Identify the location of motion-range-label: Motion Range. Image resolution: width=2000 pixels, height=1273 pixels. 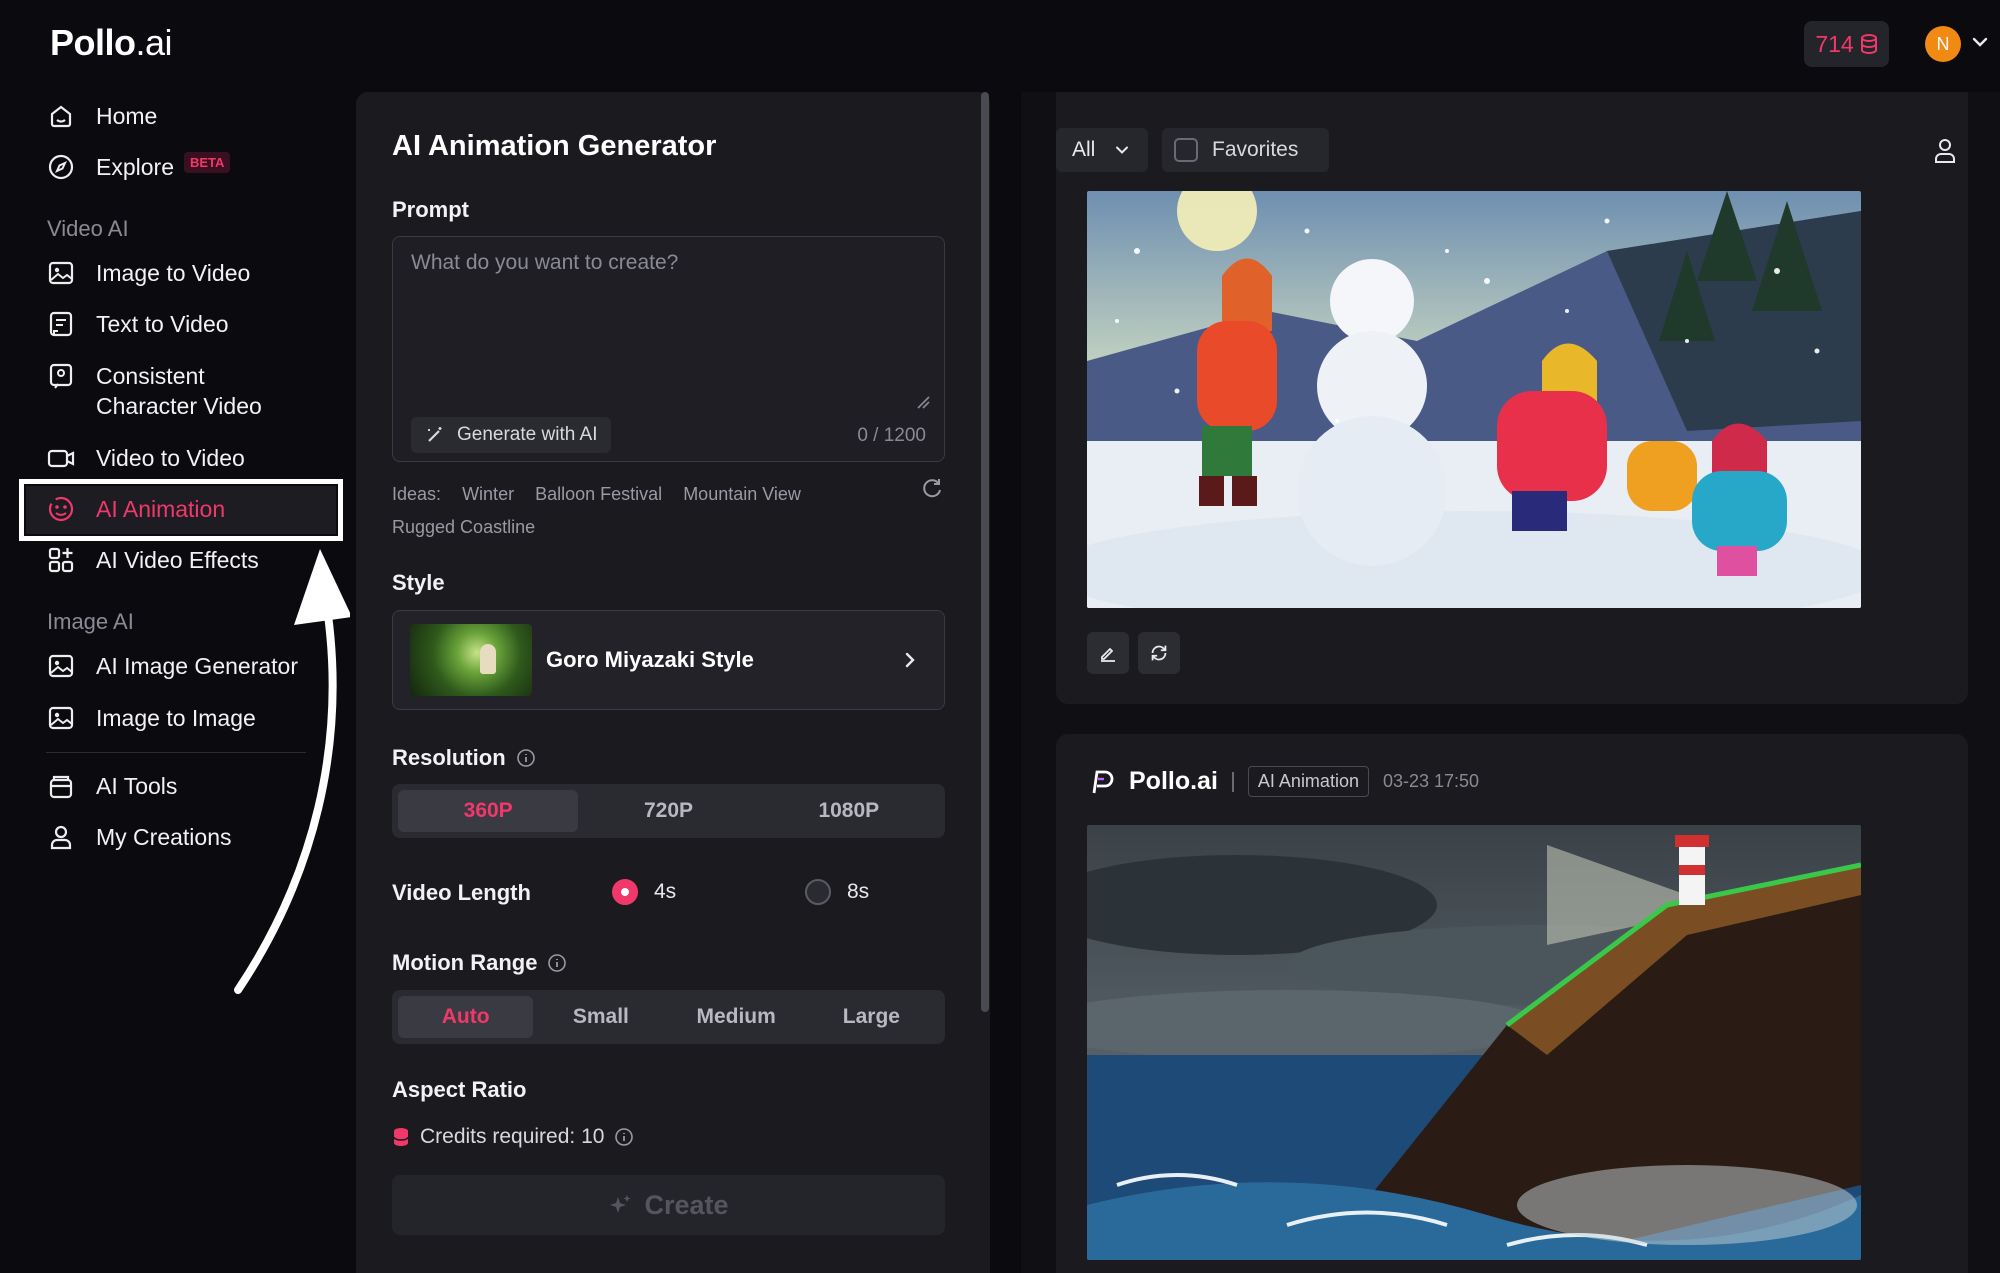
(479, 963).